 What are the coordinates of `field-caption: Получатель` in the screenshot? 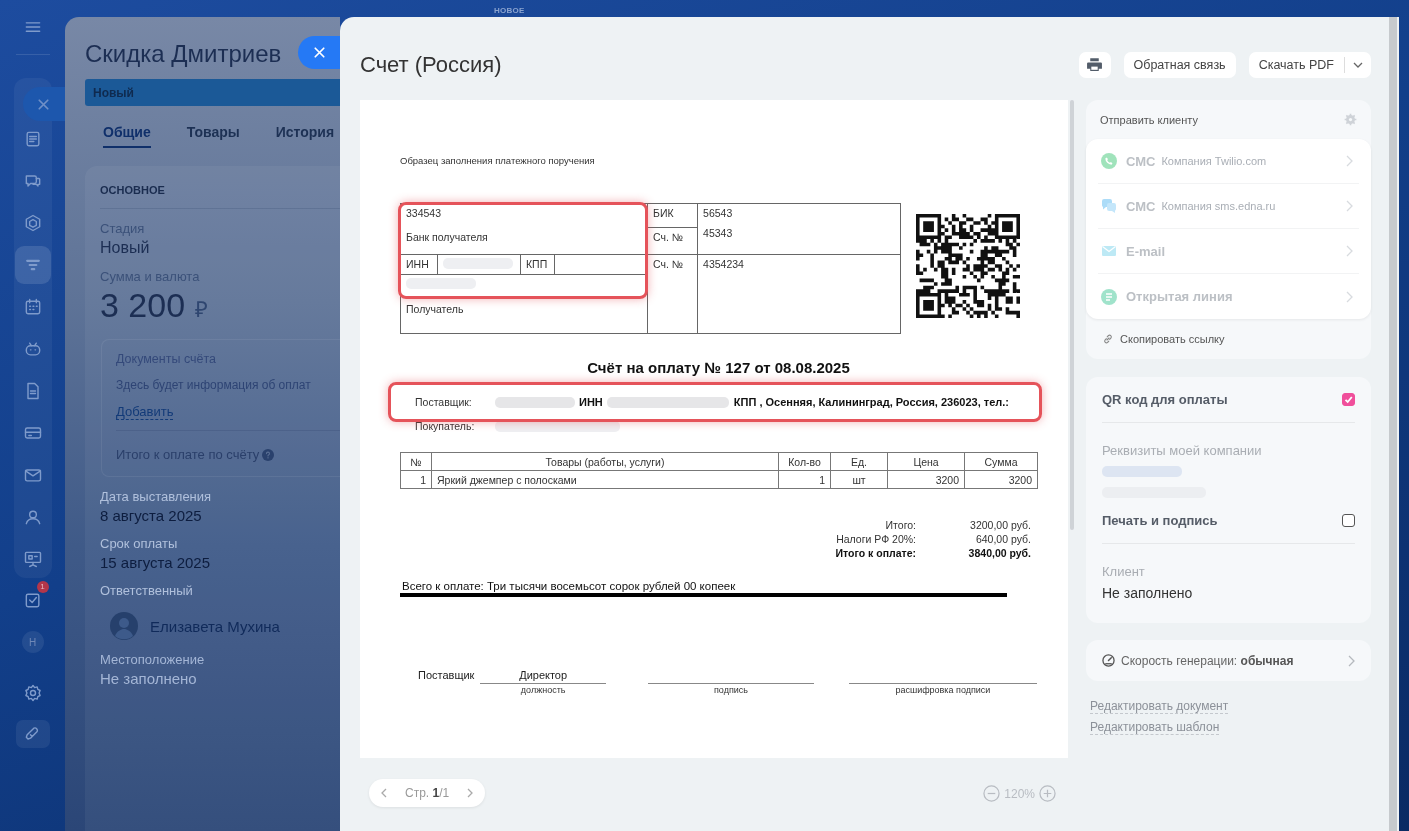 It's located at (435, 309).